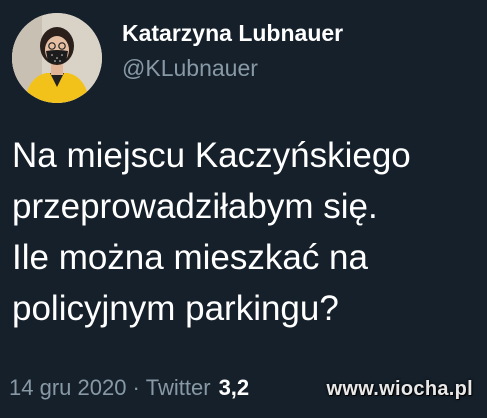 This screenshot has height=418, width=487. What do you see at coordinates (190, 257) in the screenshot?
I see `tweet-text-line: Ile można mieszkać na` at bounding box center [190, 257].